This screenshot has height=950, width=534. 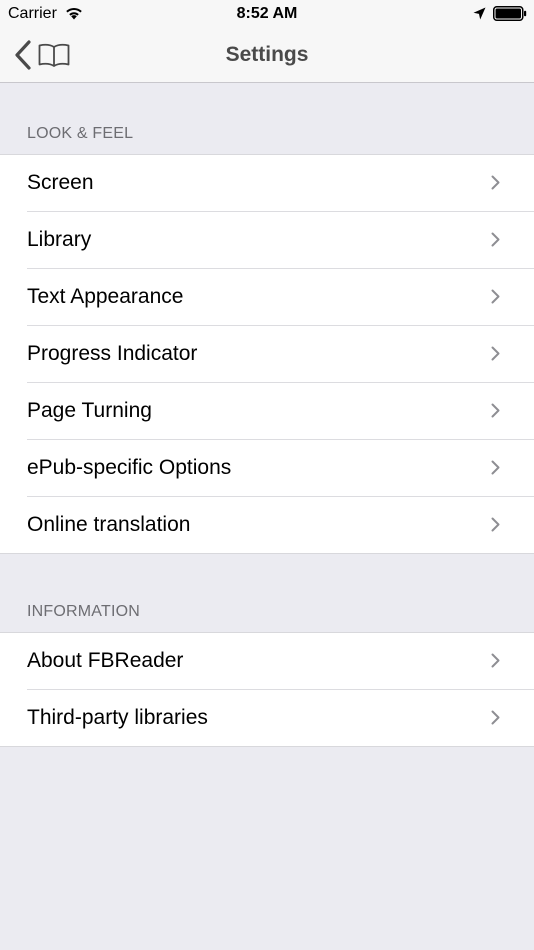 What do you see at coordinates (89, 410) in the screenshot?
I see `row-label: Page Turning` at bounding box center [89, 410].